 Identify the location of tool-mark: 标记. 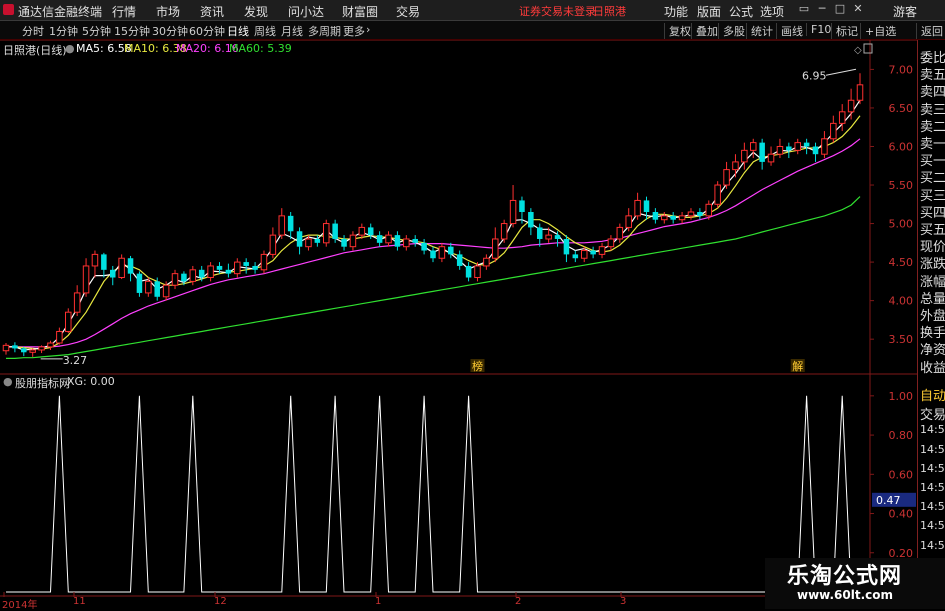
(844, 31).